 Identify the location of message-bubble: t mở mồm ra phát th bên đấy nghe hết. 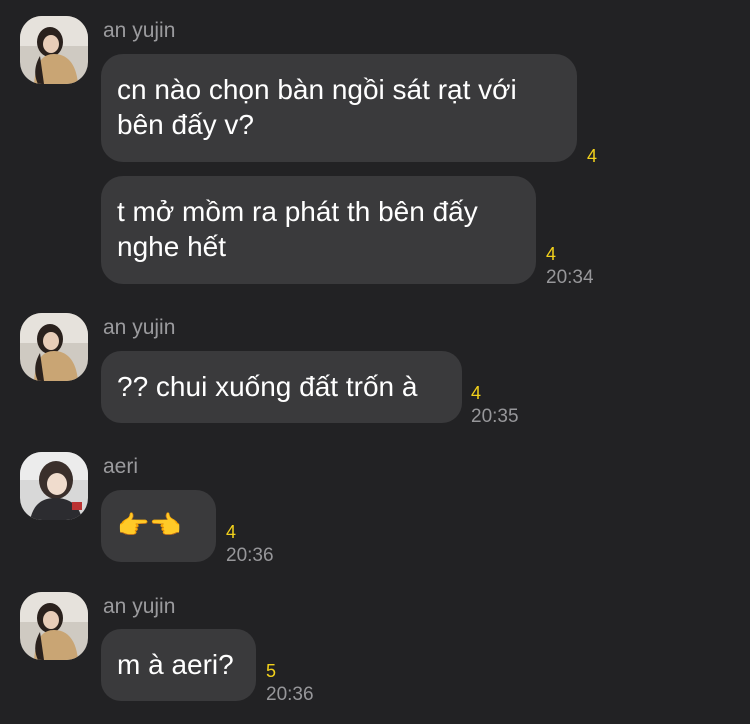
(318, 230).